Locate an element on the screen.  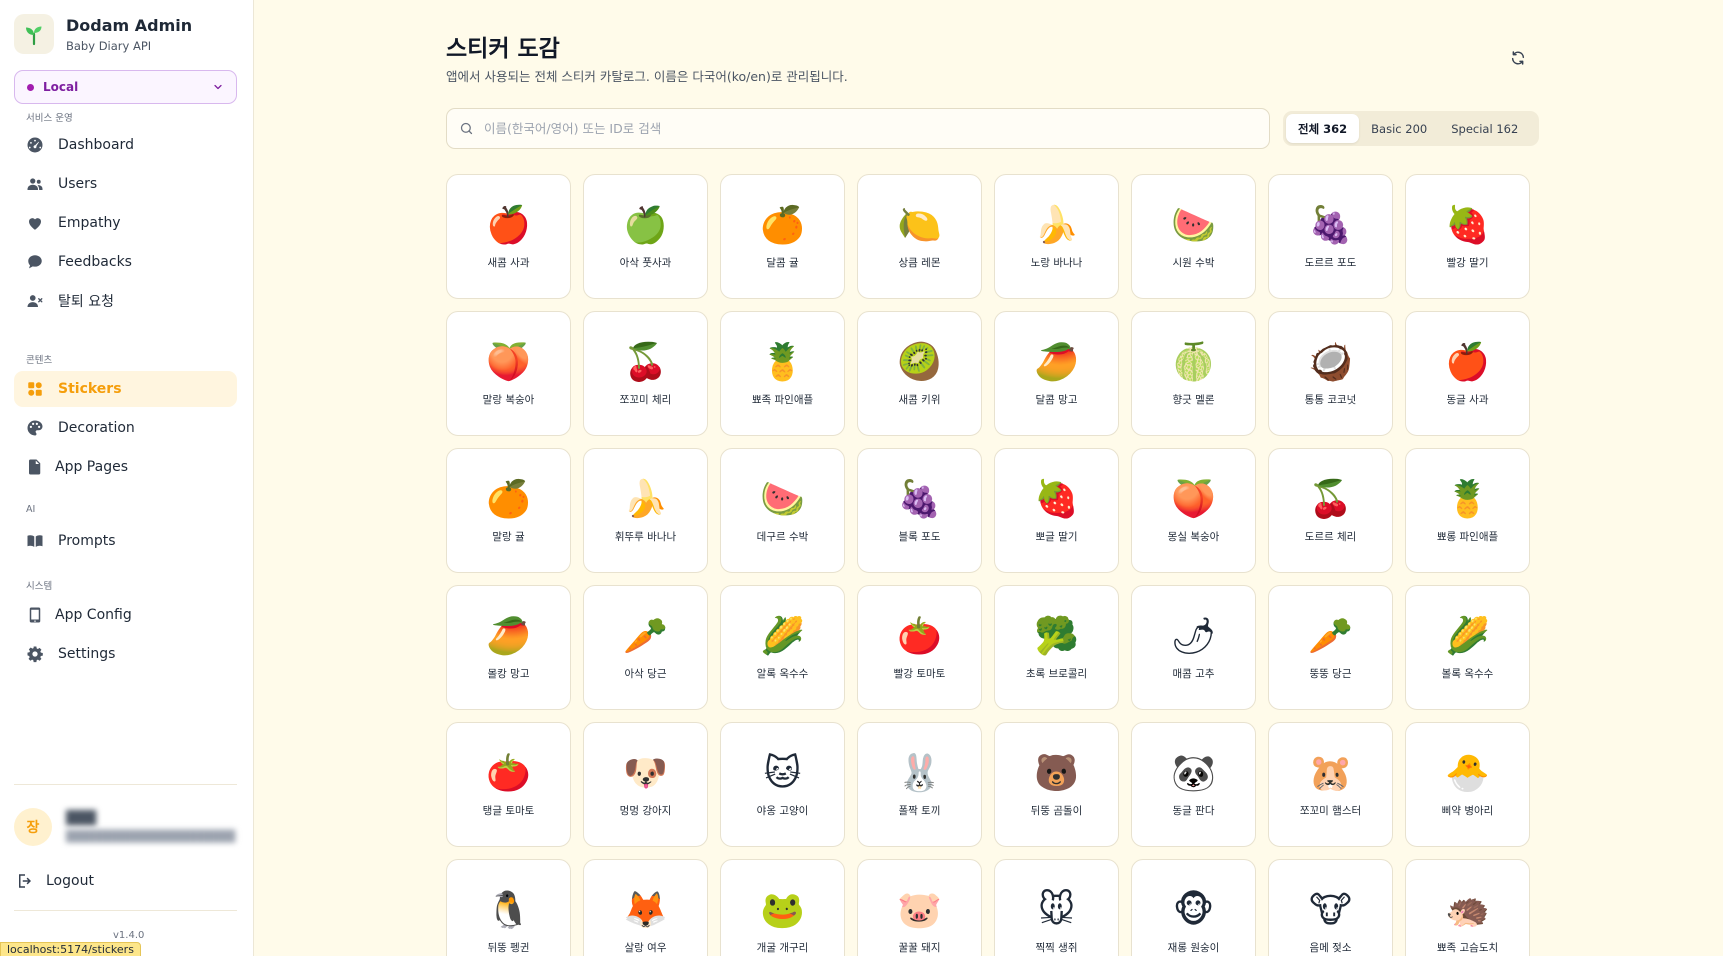
sticker-card: 🐣 삐약 병아리 is located at coordinates (1467, 784).